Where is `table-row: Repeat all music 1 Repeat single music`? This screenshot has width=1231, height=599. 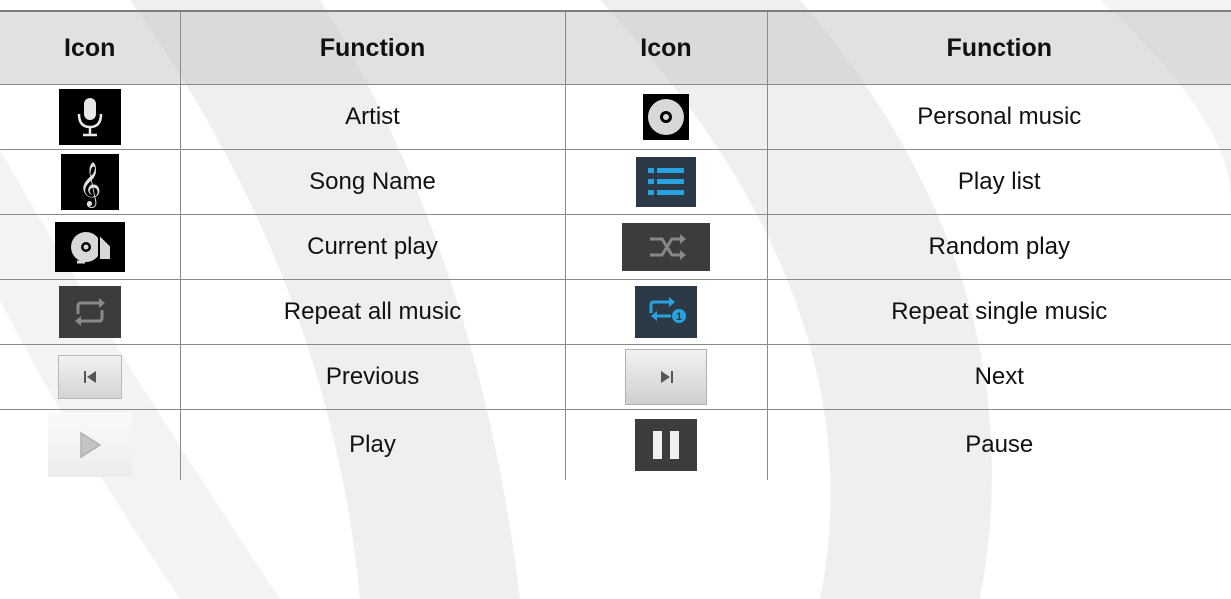
table-row: Repeat all music 1 Repeat single music is located at coordinates (615, 312).